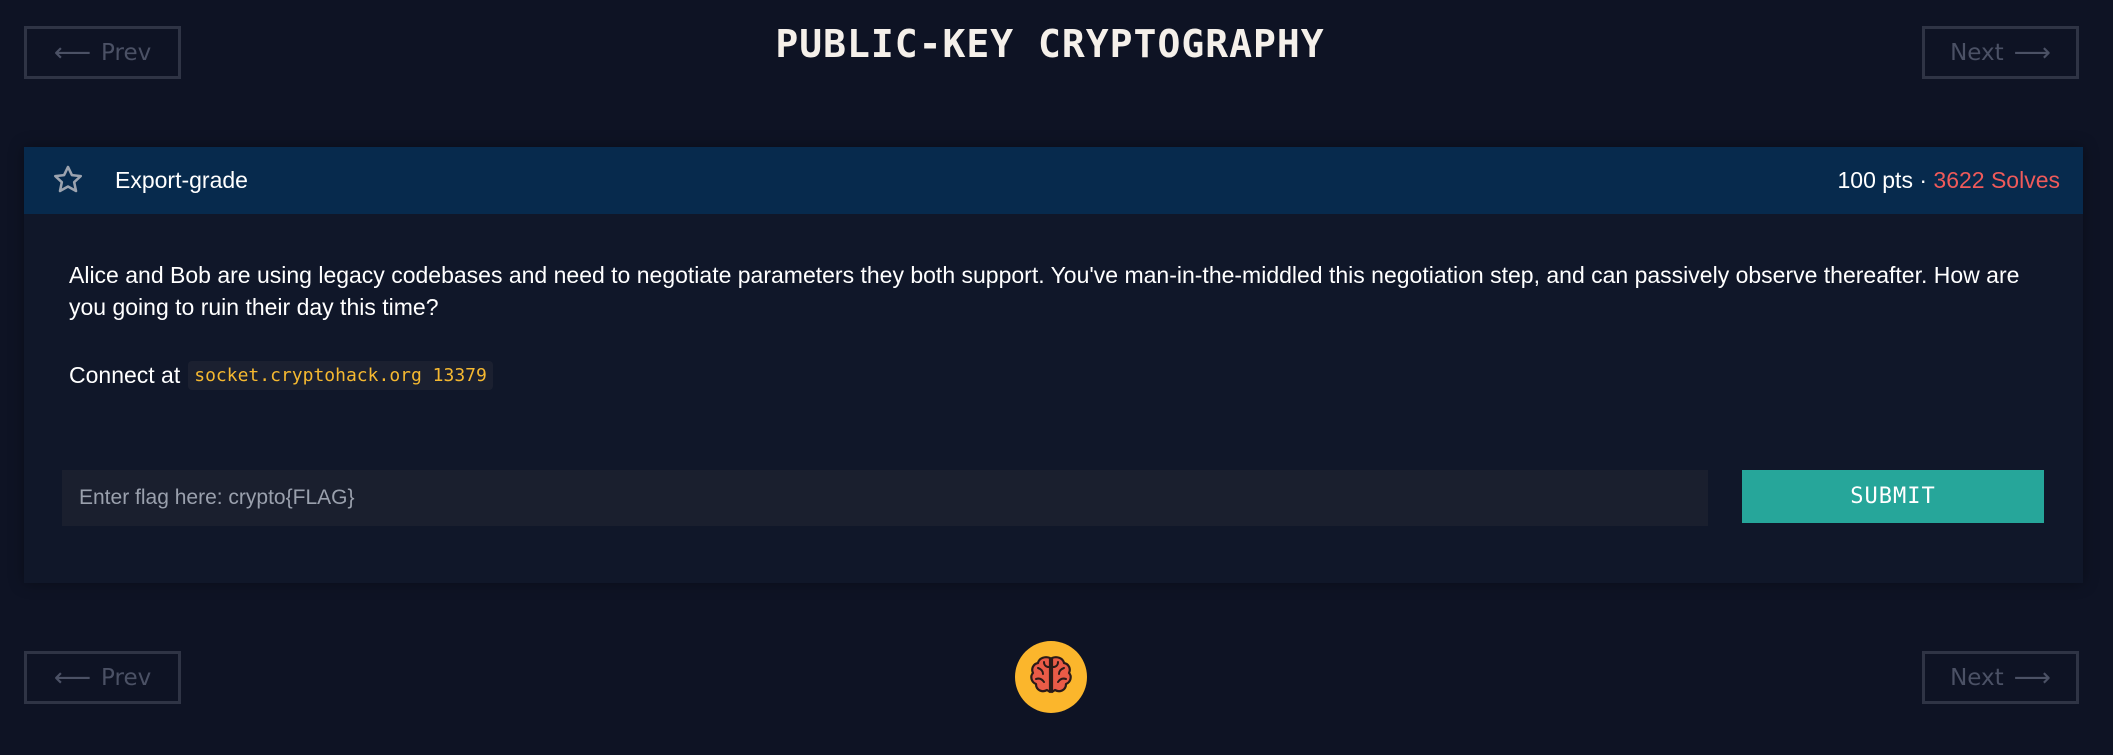 The width and height of the screenshot is (2113, 755). Describe the element at coordinates (1856, 180) in the screenshot. I see `points-value: 100` at that location.